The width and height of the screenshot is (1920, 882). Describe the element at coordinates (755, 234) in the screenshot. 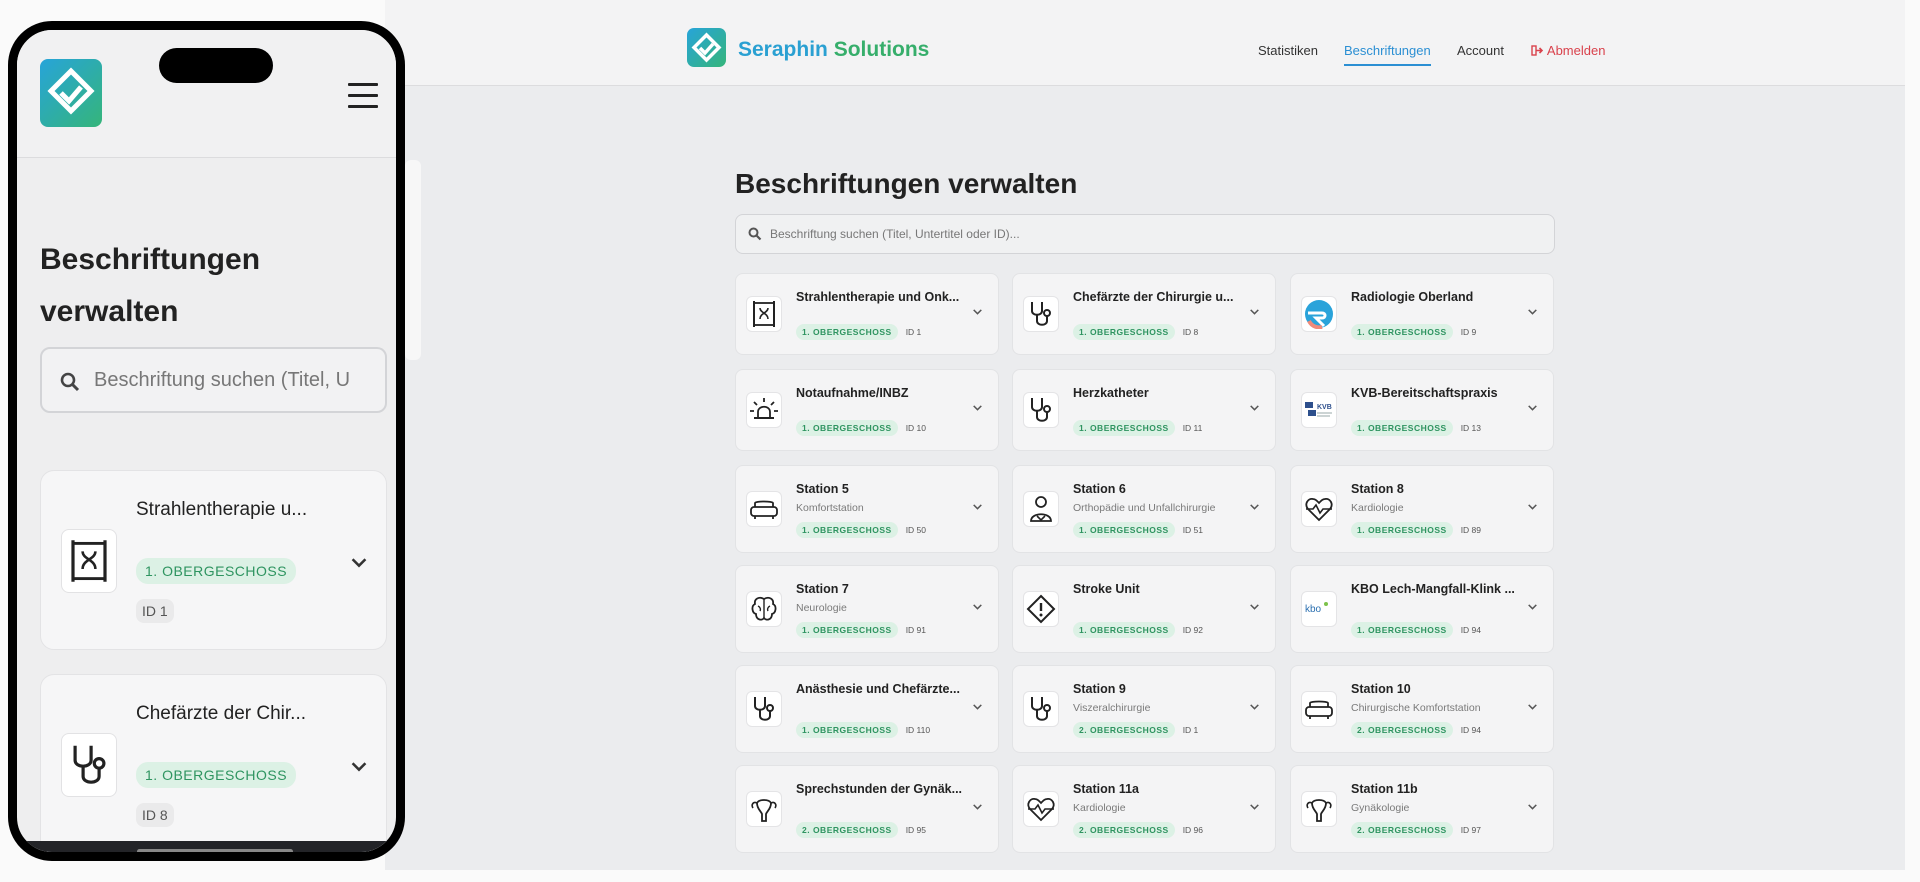

I see `search-icon` at that location.